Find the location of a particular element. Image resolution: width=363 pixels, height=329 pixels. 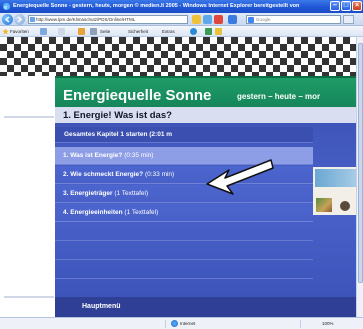

back-arrow-icon is located at coordinates (7, 19).